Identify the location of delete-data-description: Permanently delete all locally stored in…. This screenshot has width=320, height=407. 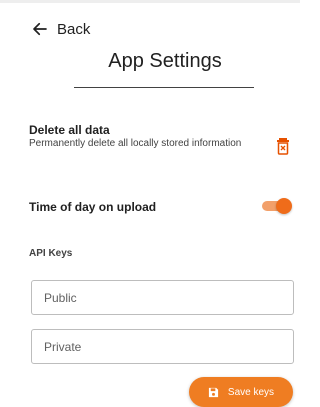
(135, 143).